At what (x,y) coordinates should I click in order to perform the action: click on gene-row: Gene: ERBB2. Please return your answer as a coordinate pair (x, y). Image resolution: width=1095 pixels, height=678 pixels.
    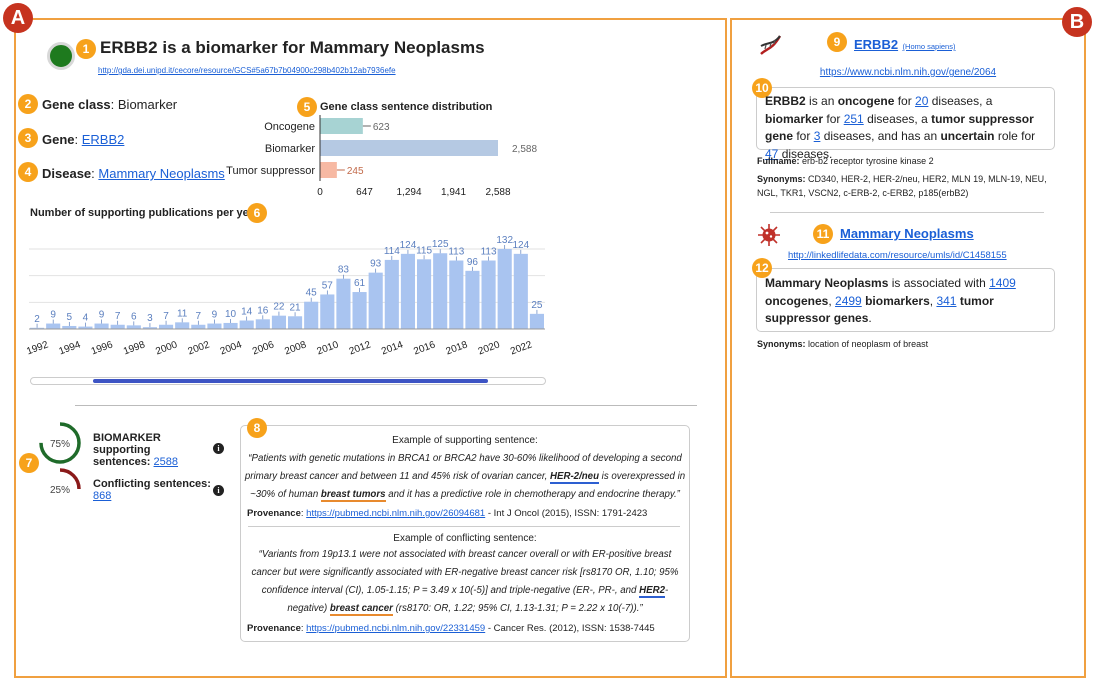
    Looking at the image, I should click on (83, 139).